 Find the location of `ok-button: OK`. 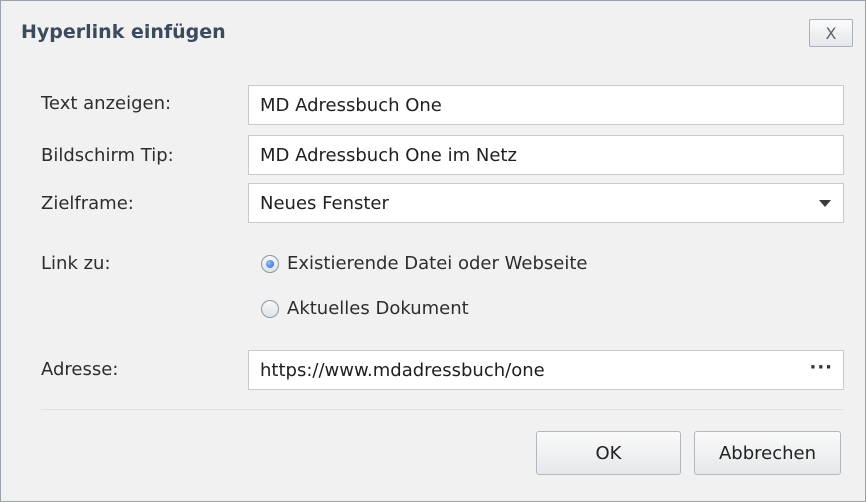

ok-button: OK is located at coordinates (608, 453).